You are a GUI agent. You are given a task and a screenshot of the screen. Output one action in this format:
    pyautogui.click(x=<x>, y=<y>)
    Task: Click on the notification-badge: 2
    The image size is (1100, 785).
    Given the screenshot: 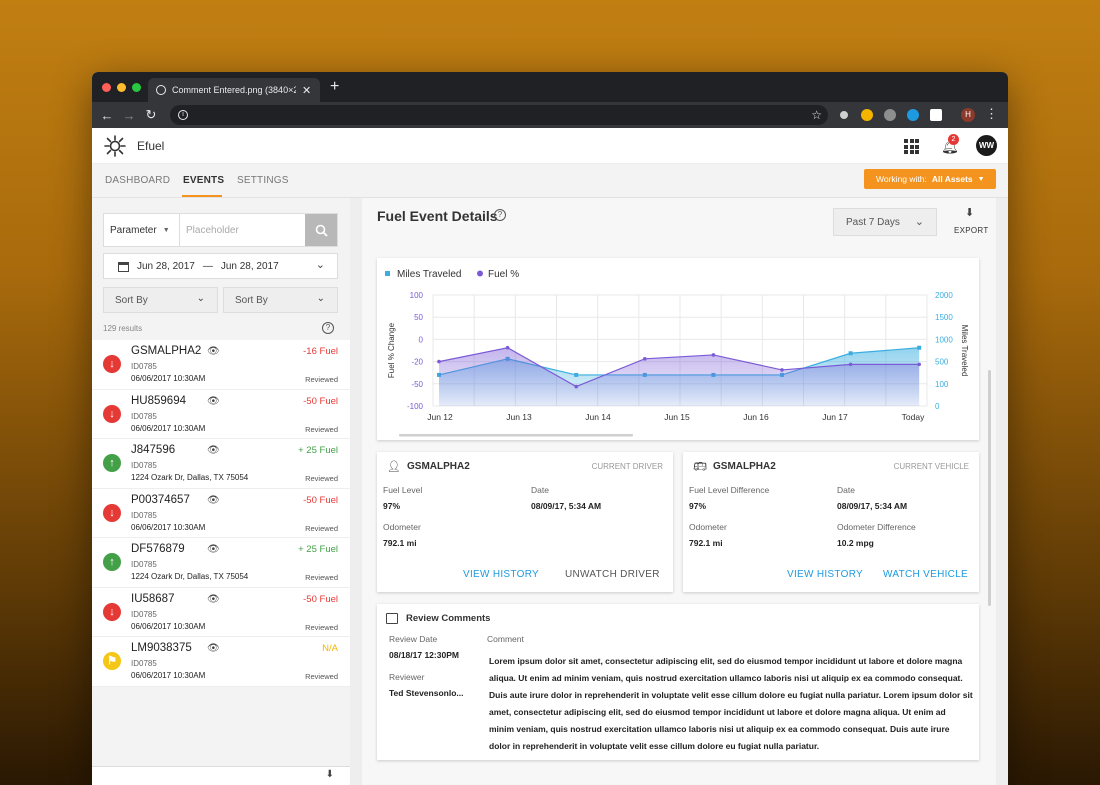 What is the action you would take?
    pyautogui.click(x=953, y=139)
    